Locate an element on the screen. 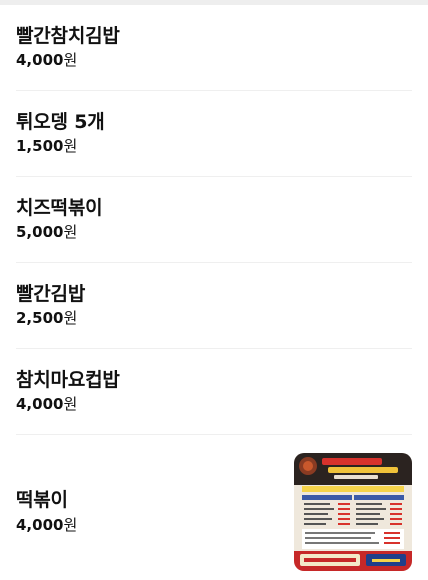 This screenshot has width=428, height=580. menu-item-name: 떡볶이 is located at coordinates (42, 500).